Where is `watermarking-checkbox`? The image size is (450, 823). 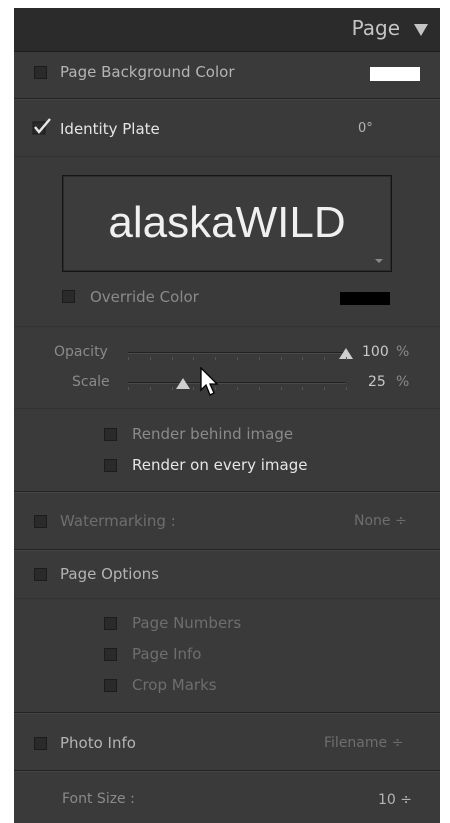 watermarking-checkbox is located at coordinates (40, 521).